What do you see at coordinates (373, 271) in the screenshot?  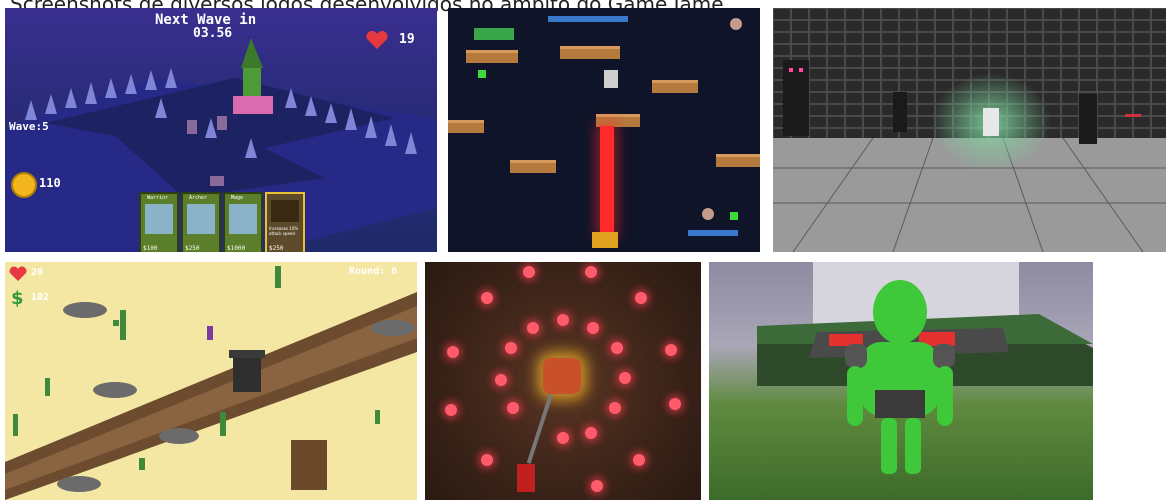 I see `round-indicator: Round: 6` at bounding box center [373, 271].